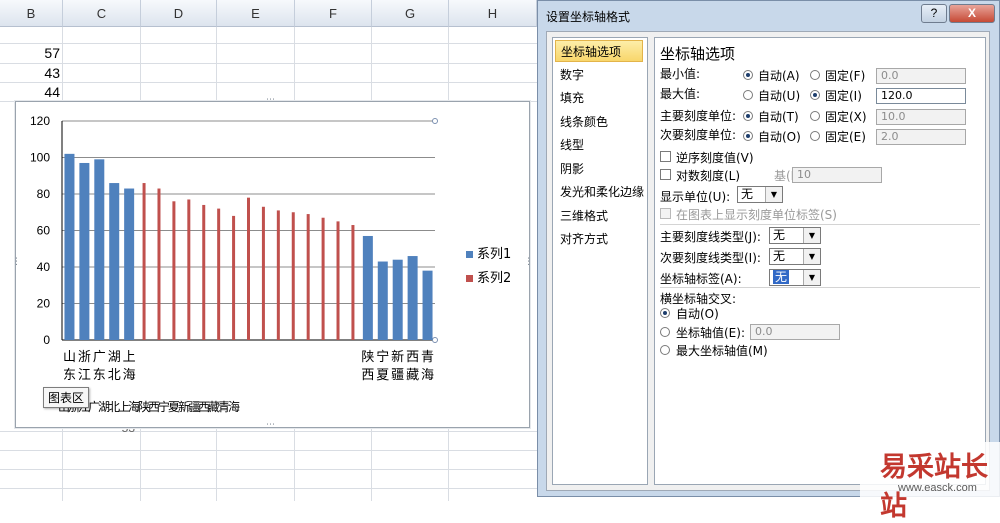 This screenshot has height=523, width=1000. Describe the element at coordinates (44, 267) in the screenshot. I see `y-tick-label: 40` at that location.